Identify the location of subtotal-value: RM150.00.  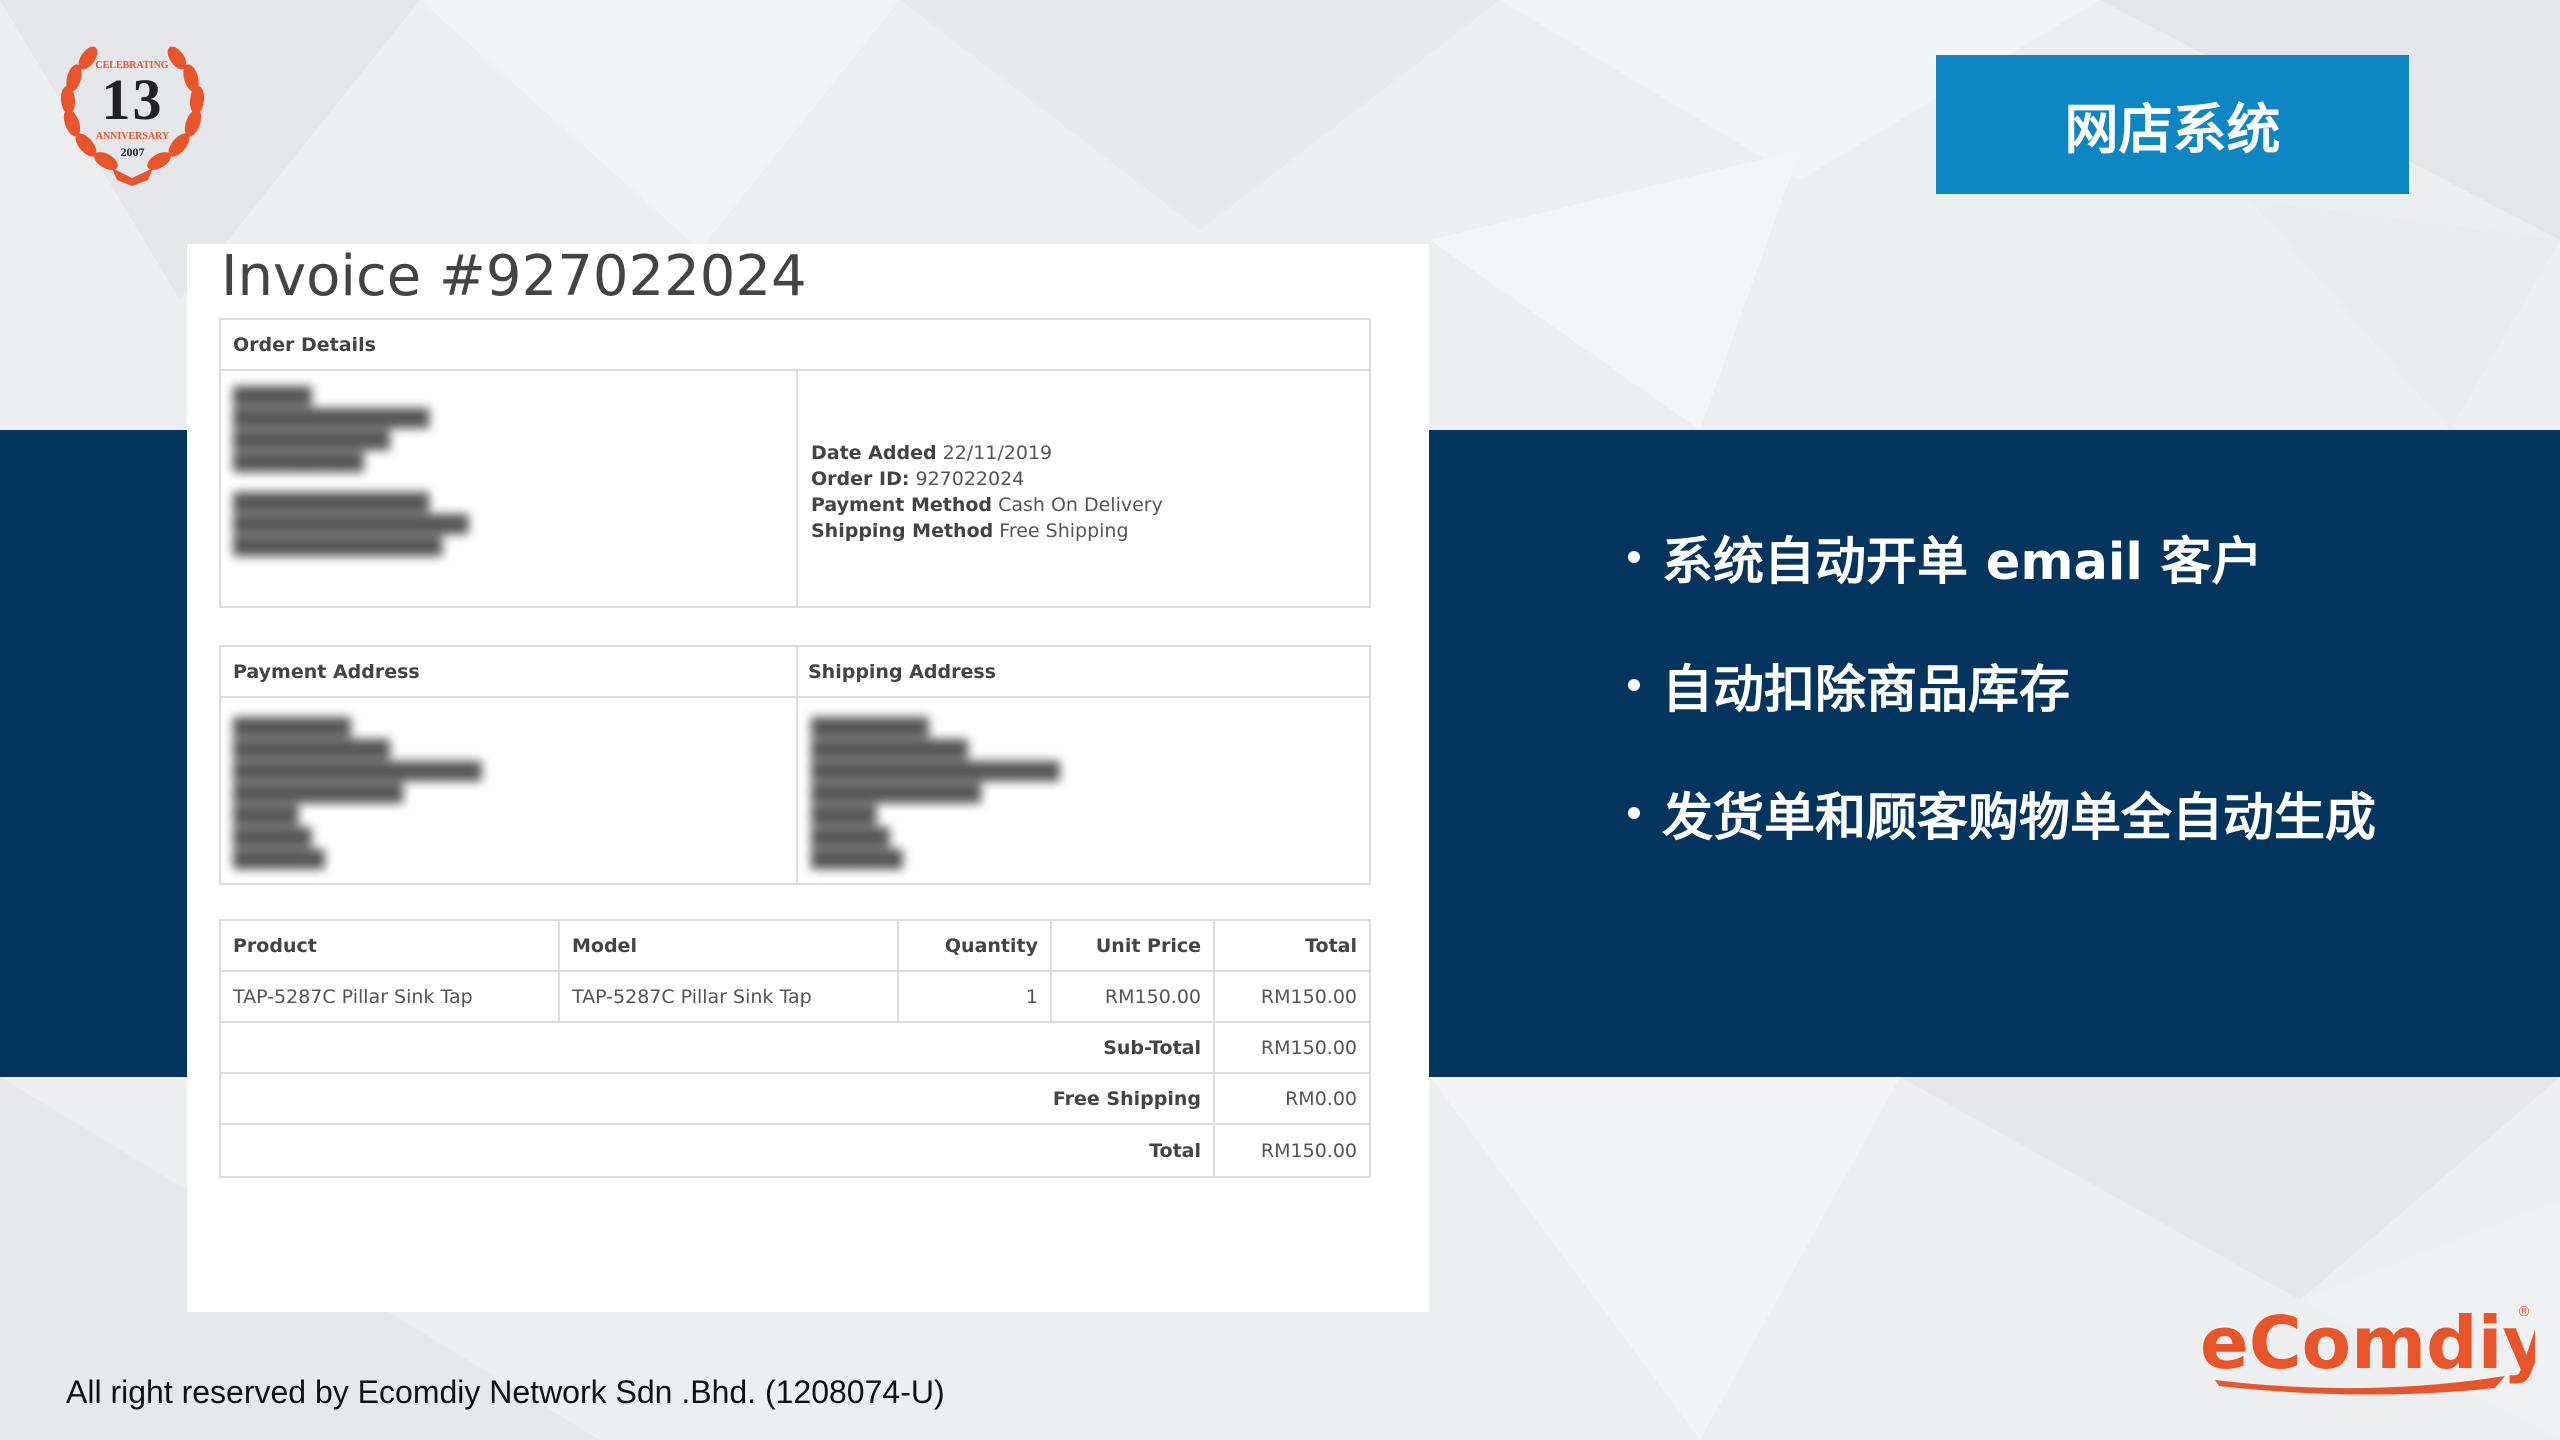
(1308, 1047).